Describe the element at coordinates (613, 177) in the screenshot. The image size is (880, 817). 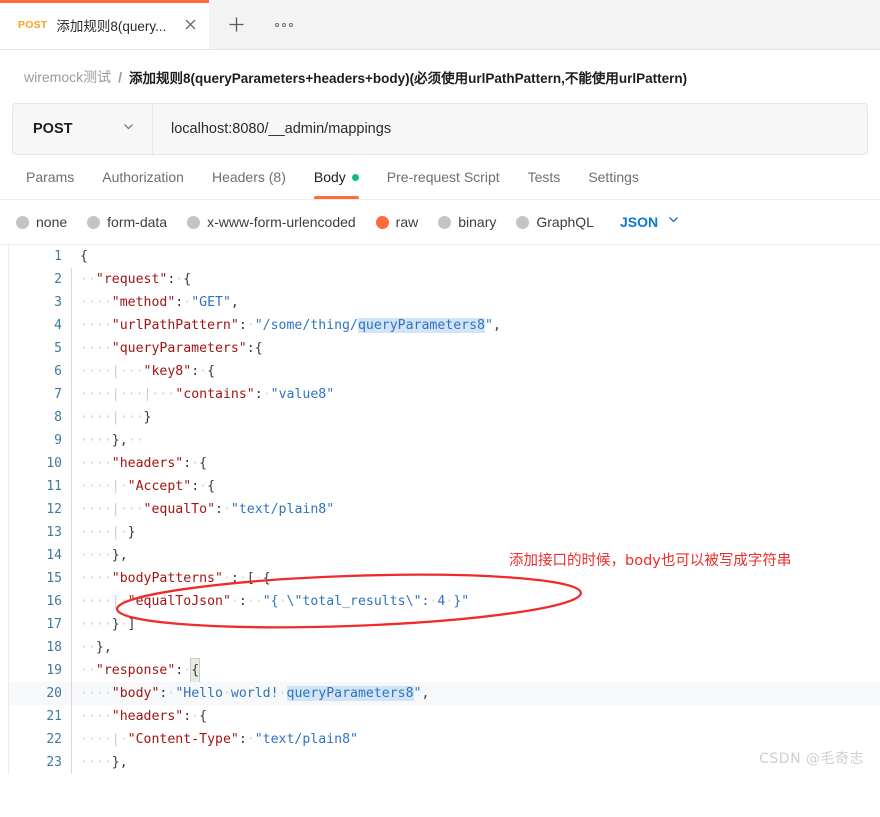
I see `tab-settings: Settings` at that location.